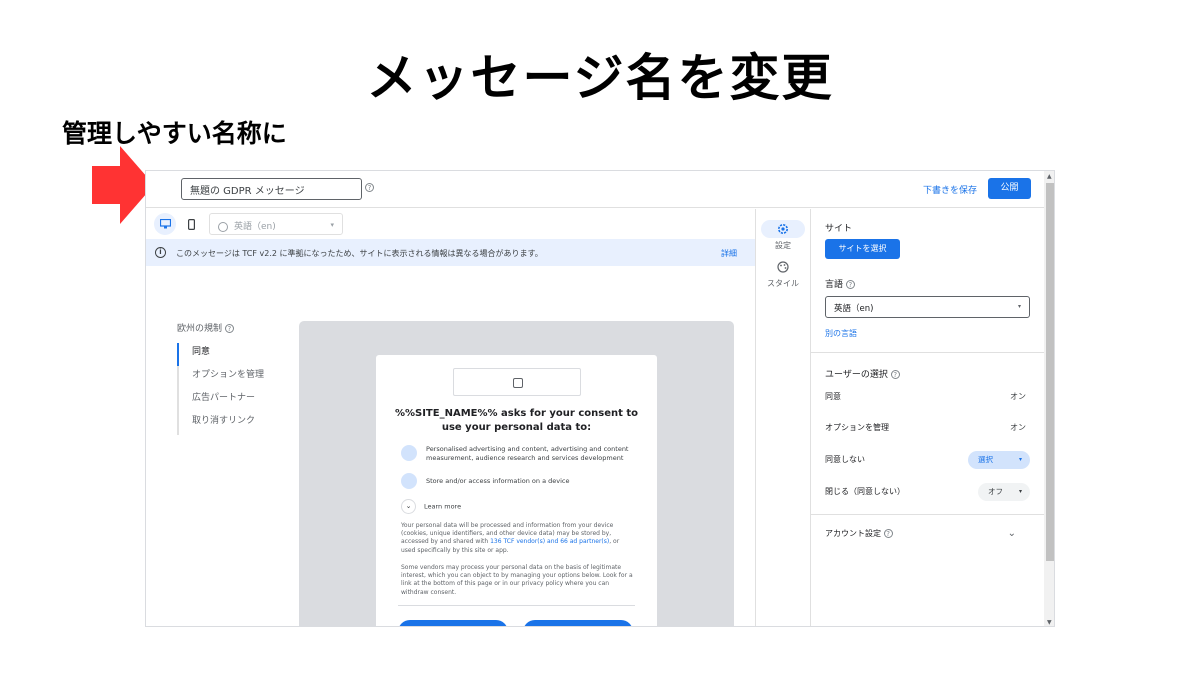 This screenshot has width=1200, height=675. I want to click on monitor-icon, so click(165, 224).